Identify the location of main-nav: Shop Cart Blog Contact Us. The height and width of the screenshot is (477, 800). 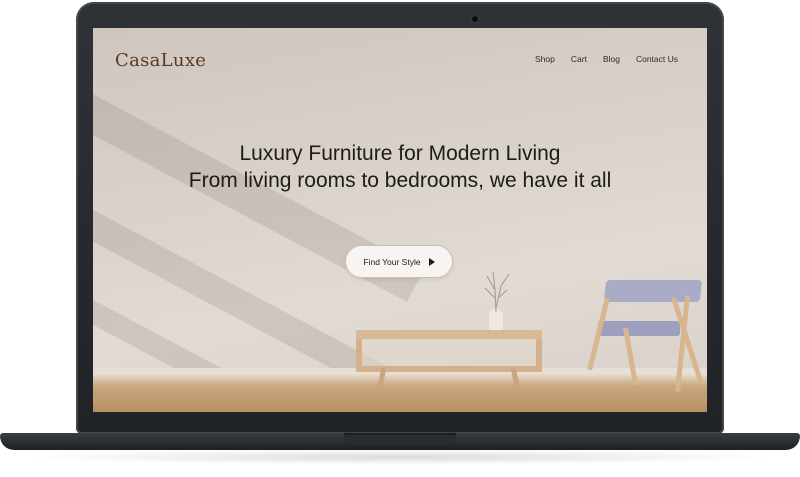
(606, 59).